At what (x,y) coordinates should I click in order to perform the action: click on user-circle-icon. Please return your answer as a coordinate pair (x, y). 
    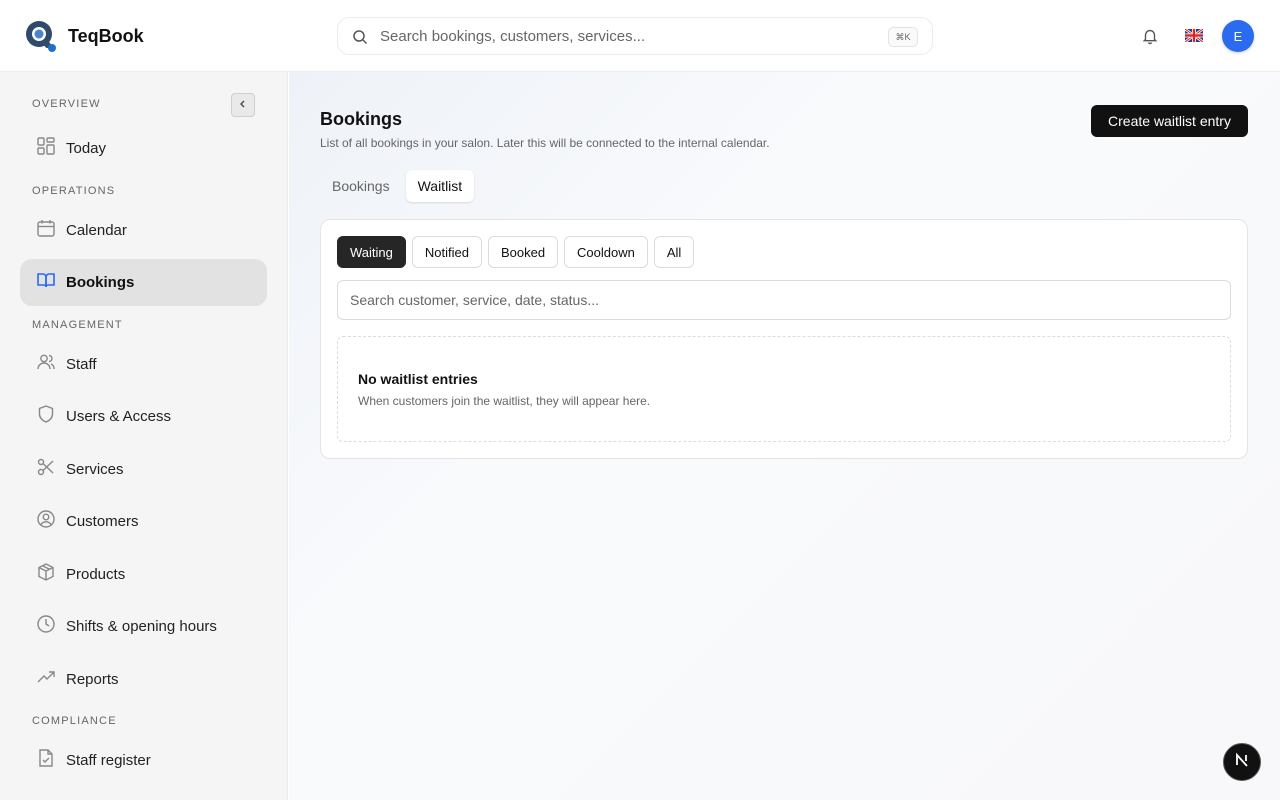
    Looking at the image, I should click on (46, 521).